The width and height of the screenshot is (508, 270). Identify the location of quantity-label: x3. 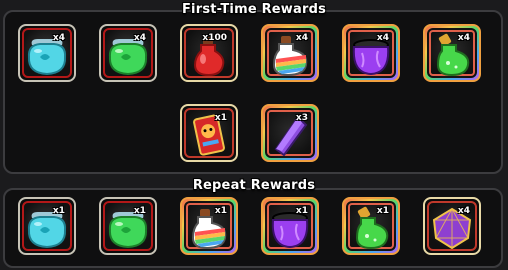
(301, 118).